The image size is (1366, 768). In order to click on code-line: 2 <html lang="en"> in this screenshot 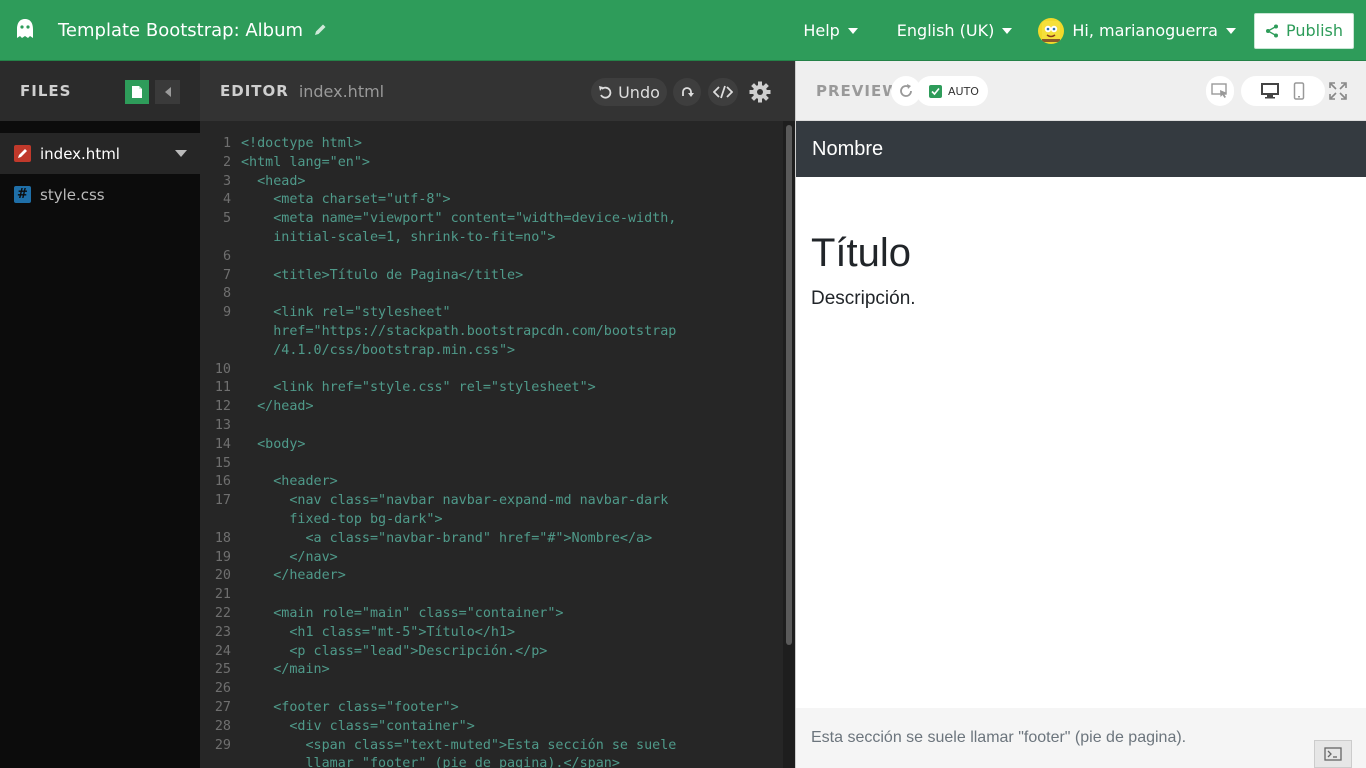, I will do `click(491, 163)`.